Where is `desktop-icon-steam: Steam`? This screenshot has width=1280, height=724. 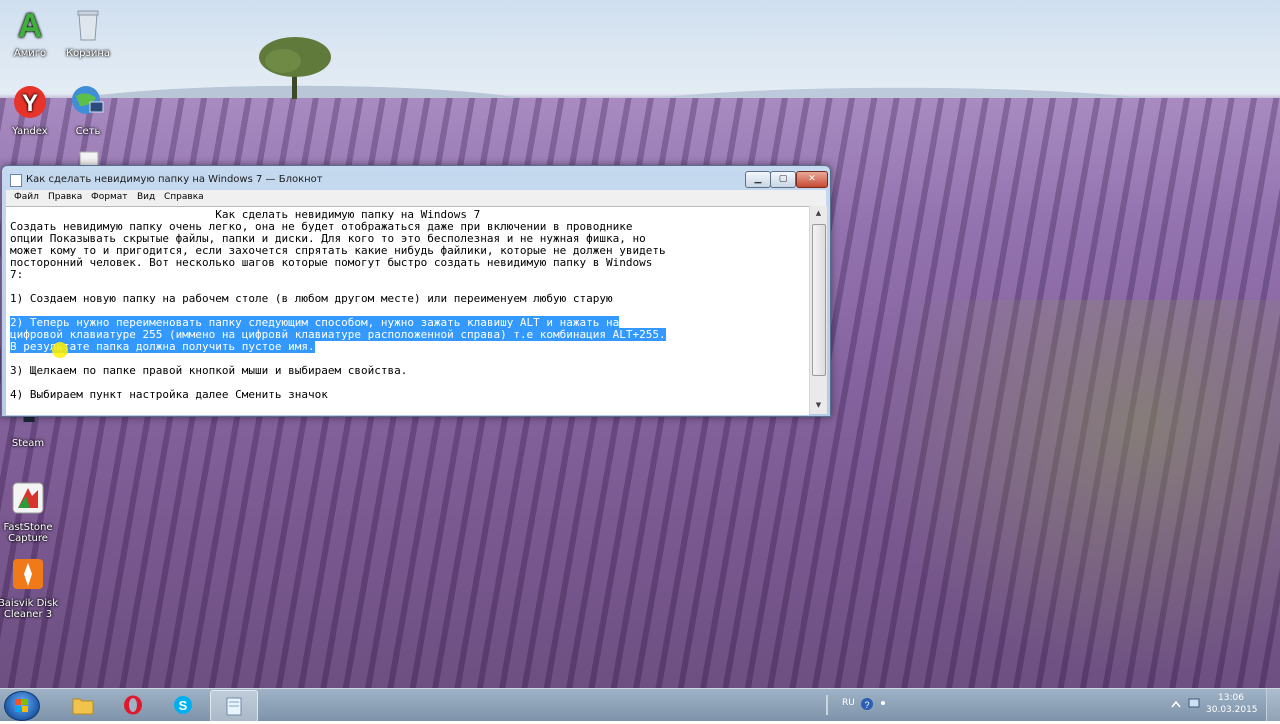 desktop-icon-steam: Steam is located at coordinates (30, 430).